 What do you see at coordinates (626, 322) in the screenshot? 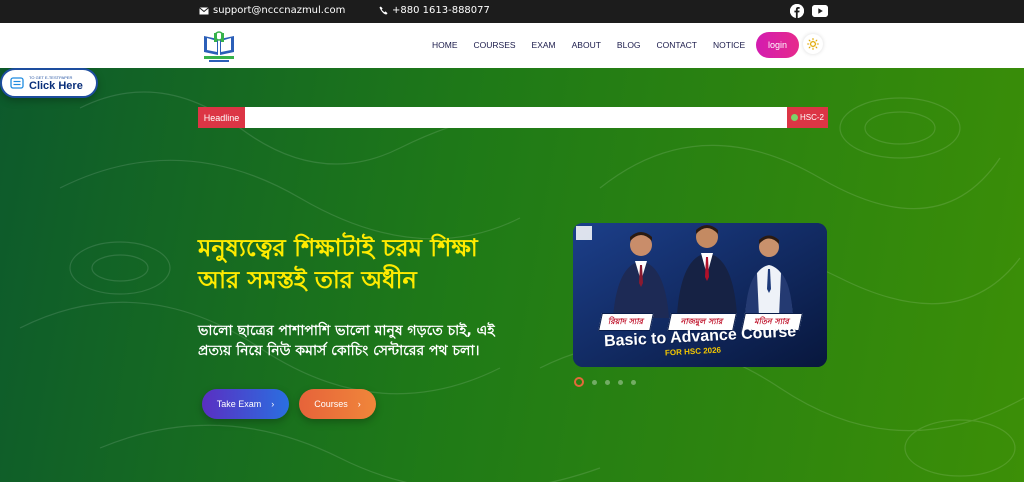
I see `teacher-name-tag-1: রিয়াদ স্যার` at bounding box center [626, 322].